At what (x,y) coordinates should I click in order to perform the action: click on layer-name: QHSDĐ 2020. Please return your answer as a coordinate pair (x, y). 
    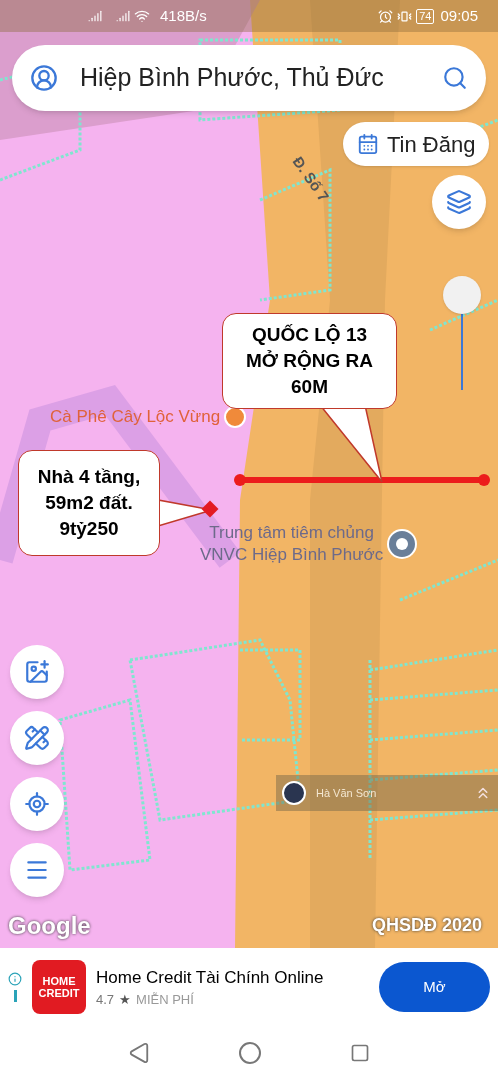
    Looking at the image, I should click on (427, 925).